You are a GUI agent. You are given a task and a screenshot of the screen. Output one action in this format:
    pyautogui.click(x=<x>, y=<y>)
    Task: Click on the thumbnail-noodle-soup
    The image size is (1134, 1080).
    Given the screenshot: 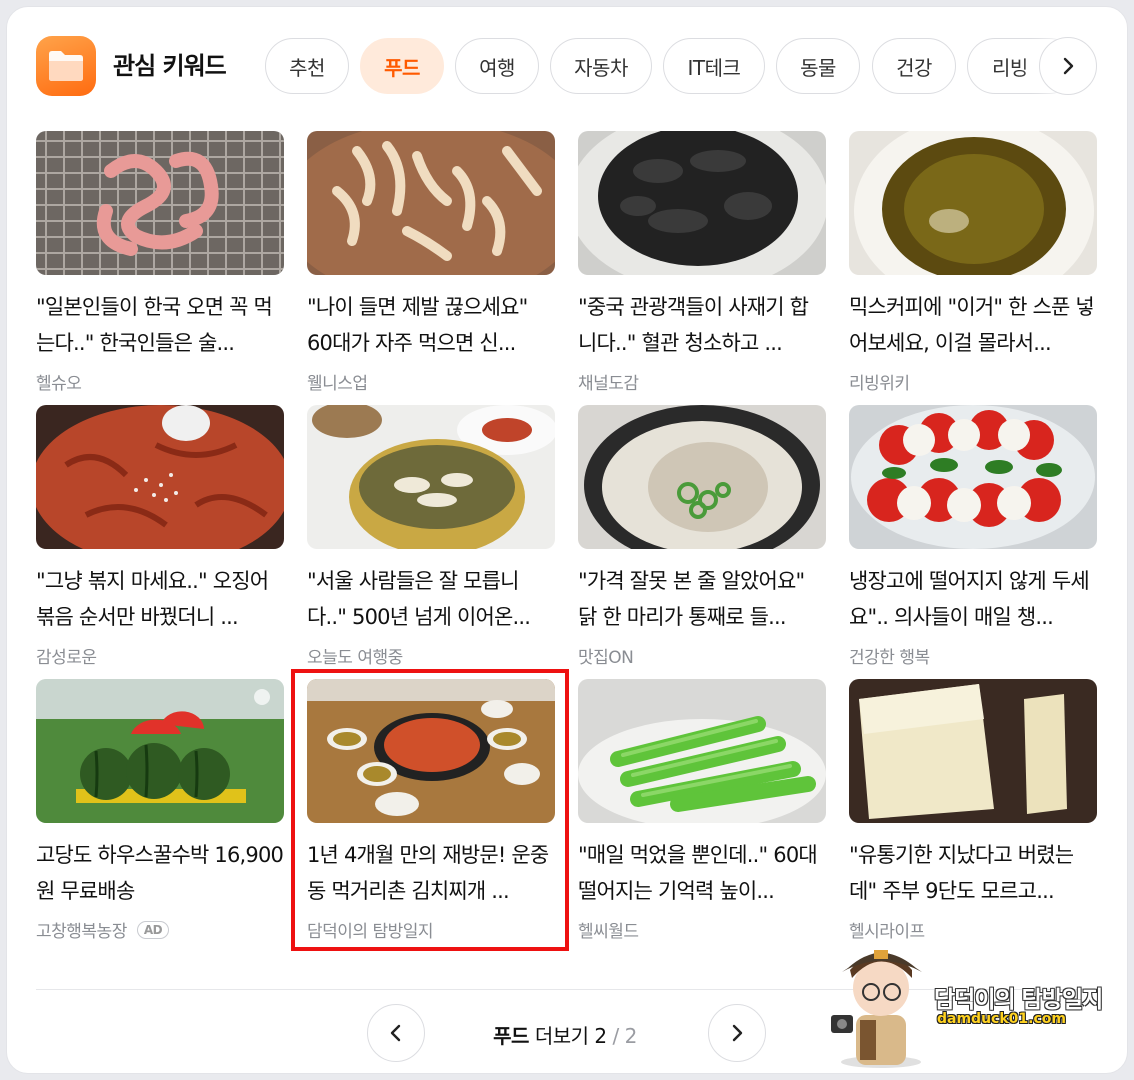 What is the action you would take?
    pyautogui.click(x=431, y=203)
    